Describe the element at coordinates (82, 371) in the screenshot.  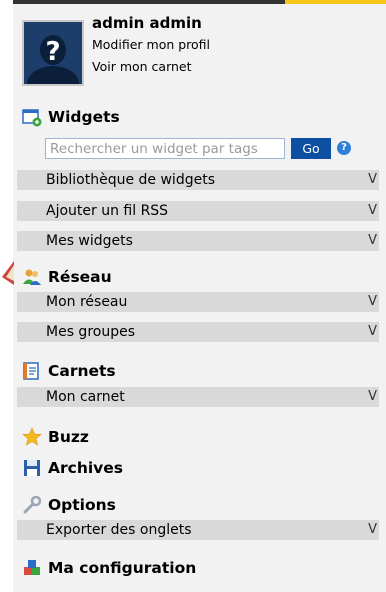
I see `section-carnets-title: Carnets` at that location.